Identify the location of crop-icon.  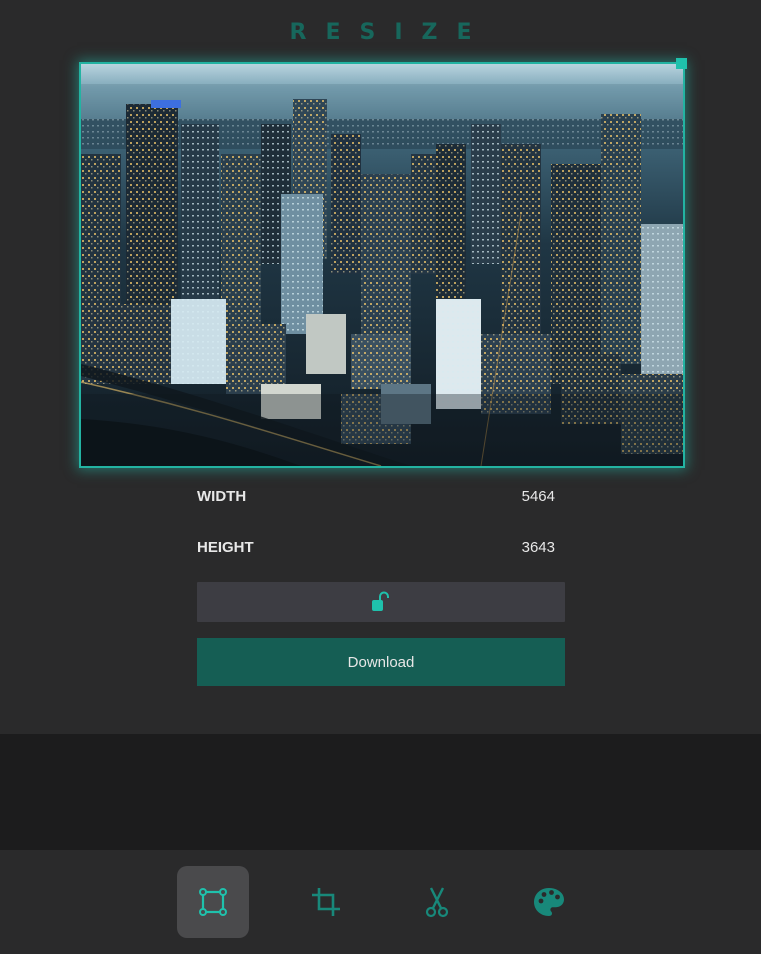
(326, 902).